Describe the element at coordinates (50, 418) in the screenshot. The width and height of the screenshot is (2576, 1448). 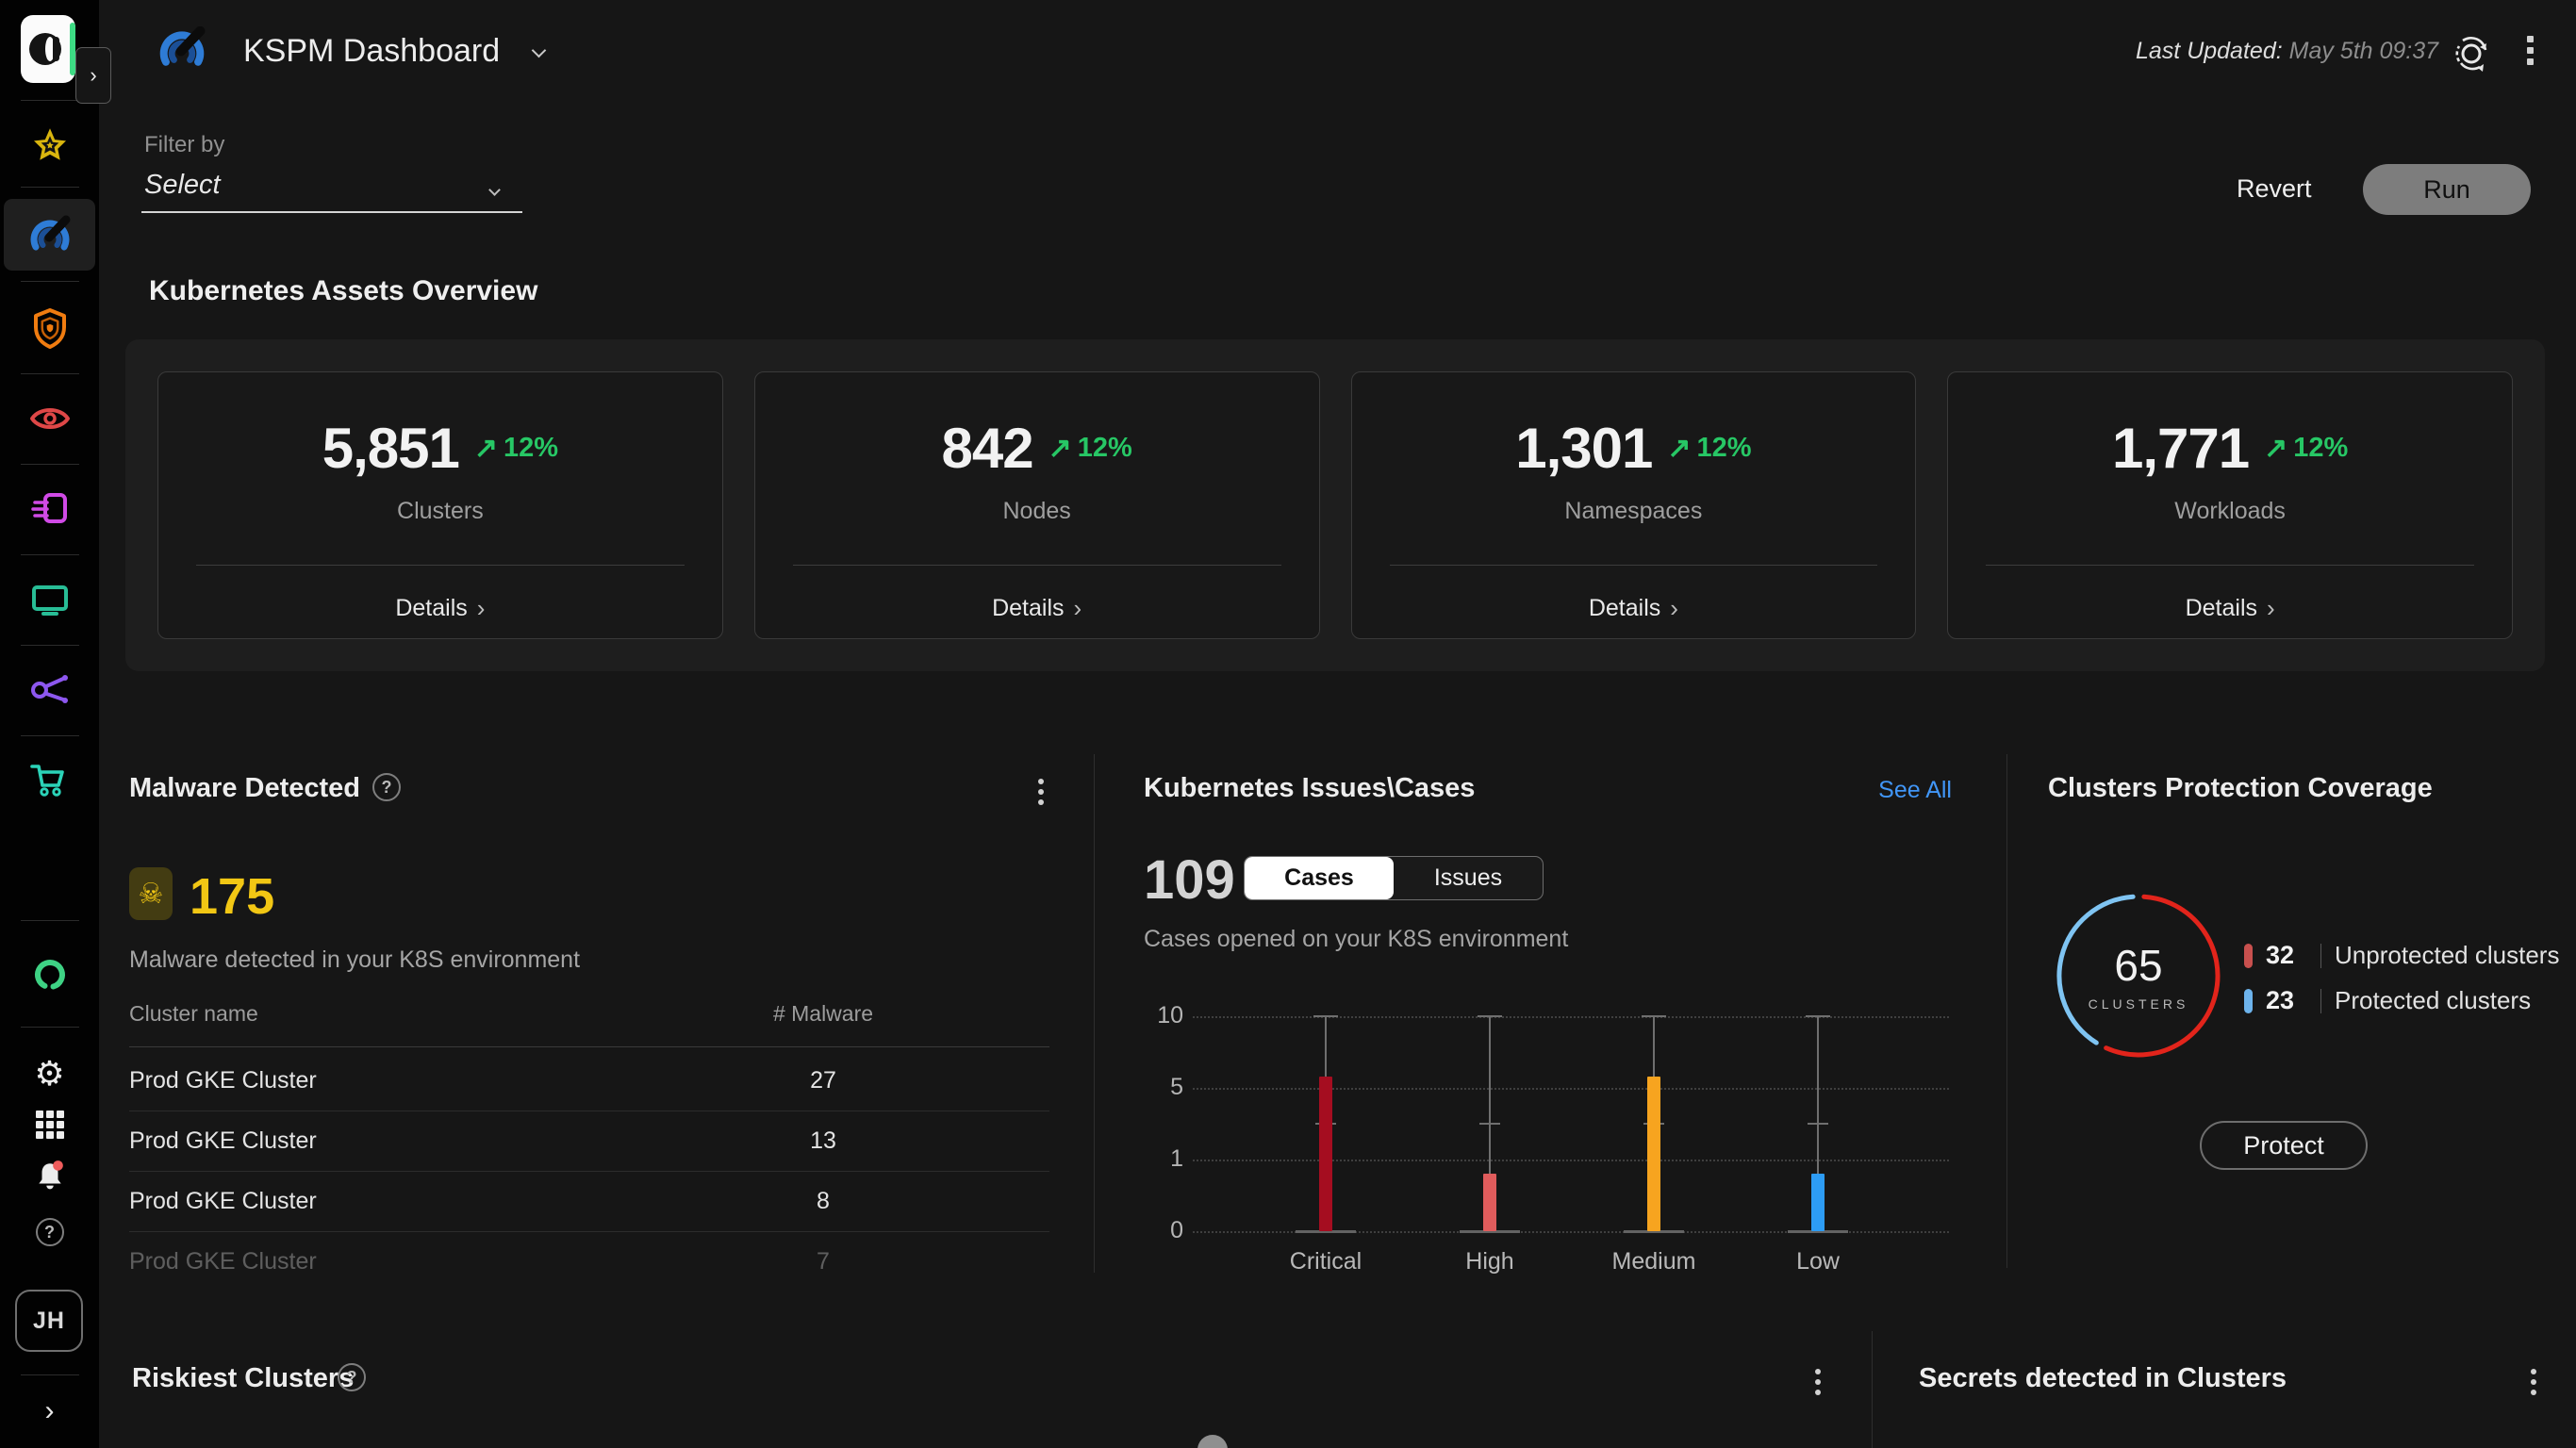
I see `sidebar-item-eye-icon` at that location.